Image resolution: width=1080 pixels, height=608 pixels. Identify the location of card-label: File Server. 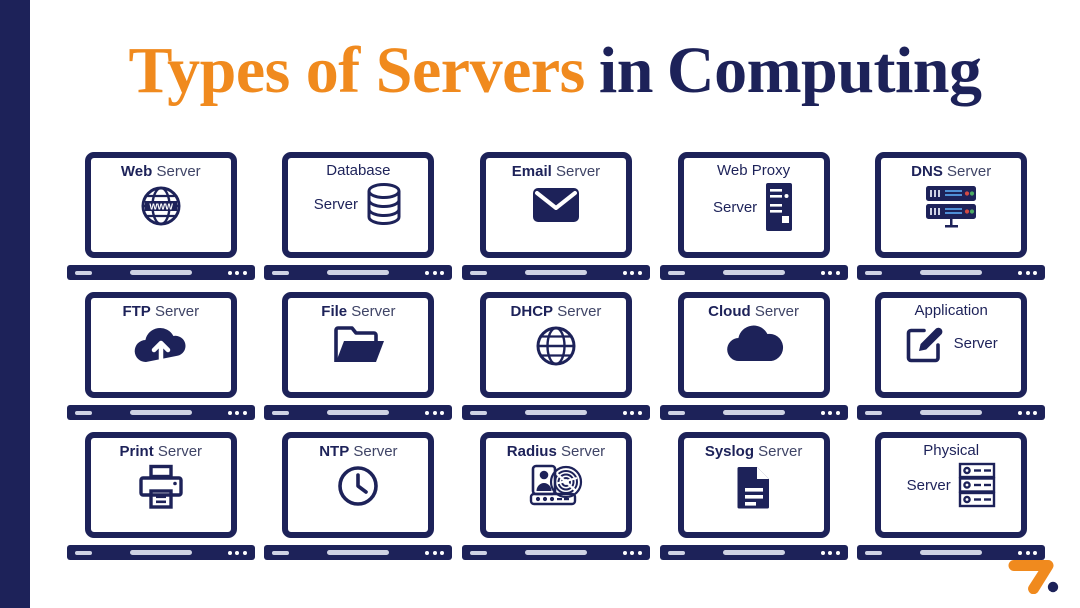
(358, 311).